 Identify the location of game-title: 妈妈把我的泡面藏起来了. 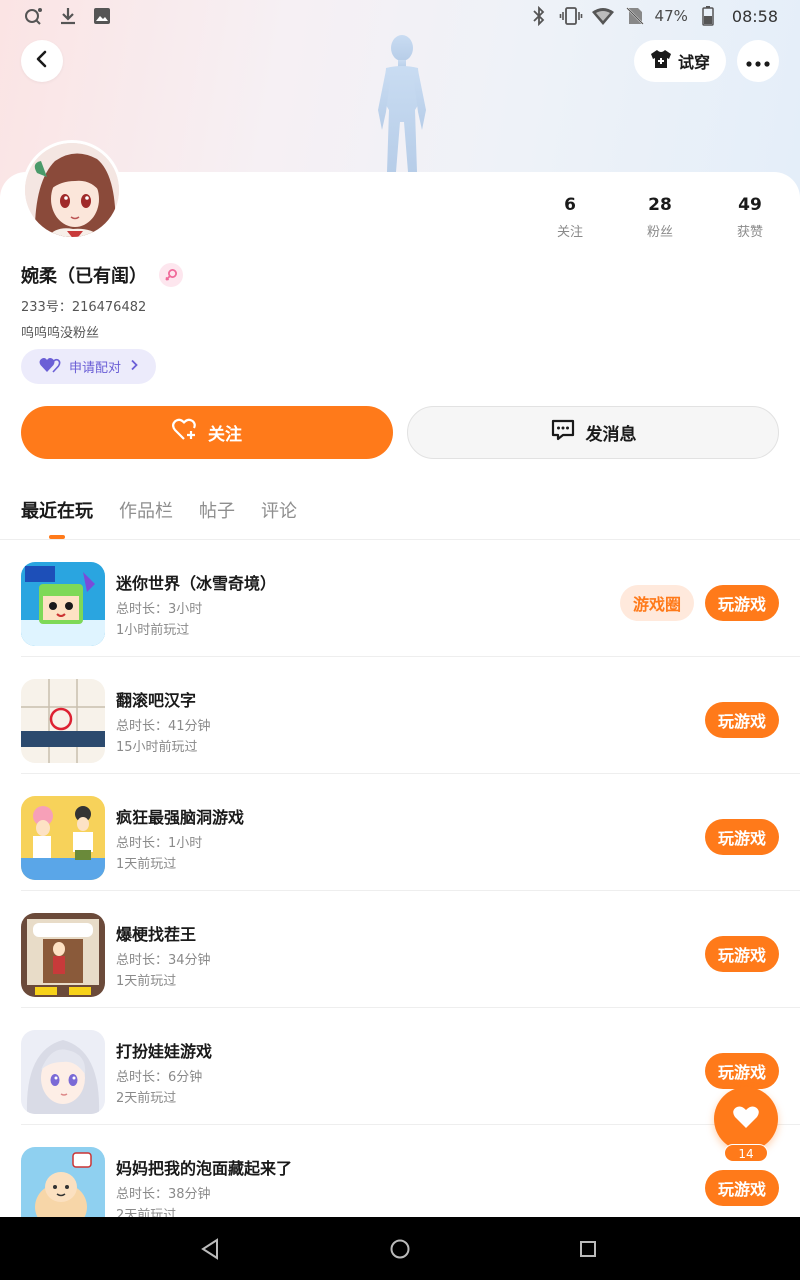
(204, 1168).